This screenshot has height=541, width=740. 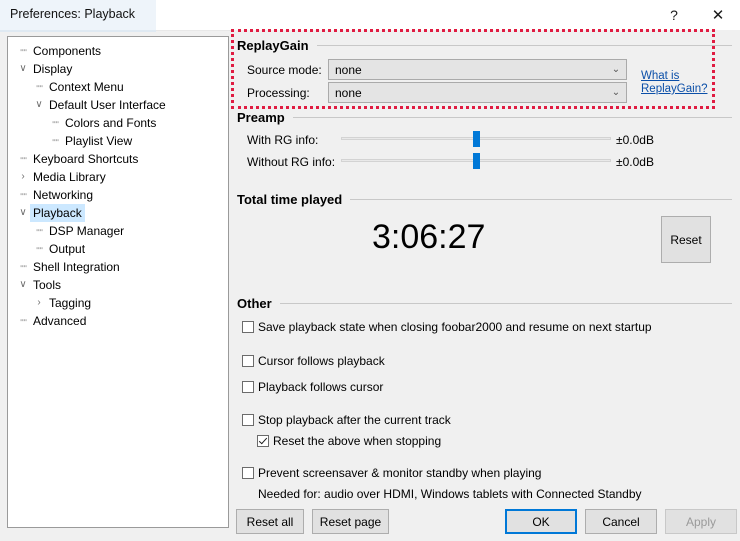 I want to click on sidebar-item-playback: ∨ Playback, so click(x=118, y=213).